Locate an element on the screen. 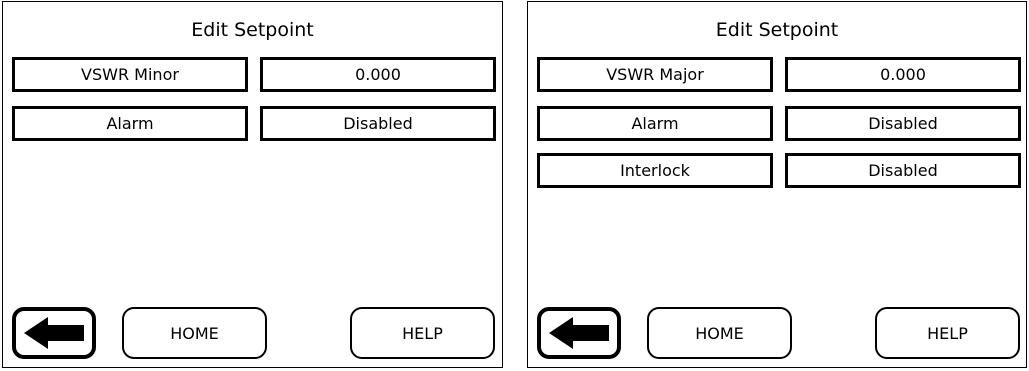 The height and width of the screenshot is (371, 1029). interlock-label-button: Interlock is located at coordinates (655, 170).